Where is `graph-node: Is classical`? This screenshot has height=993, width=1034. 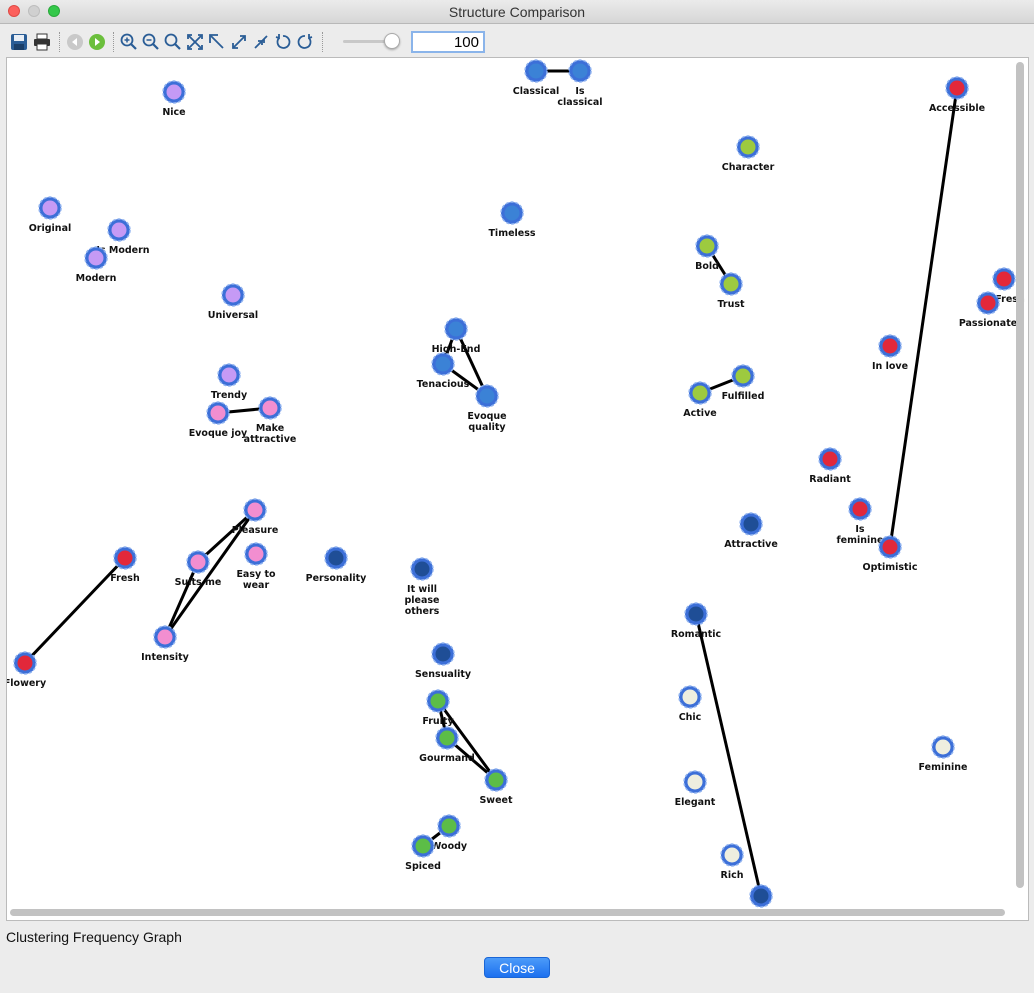 graph-node: Is classical is located at coordinates (580, 83).